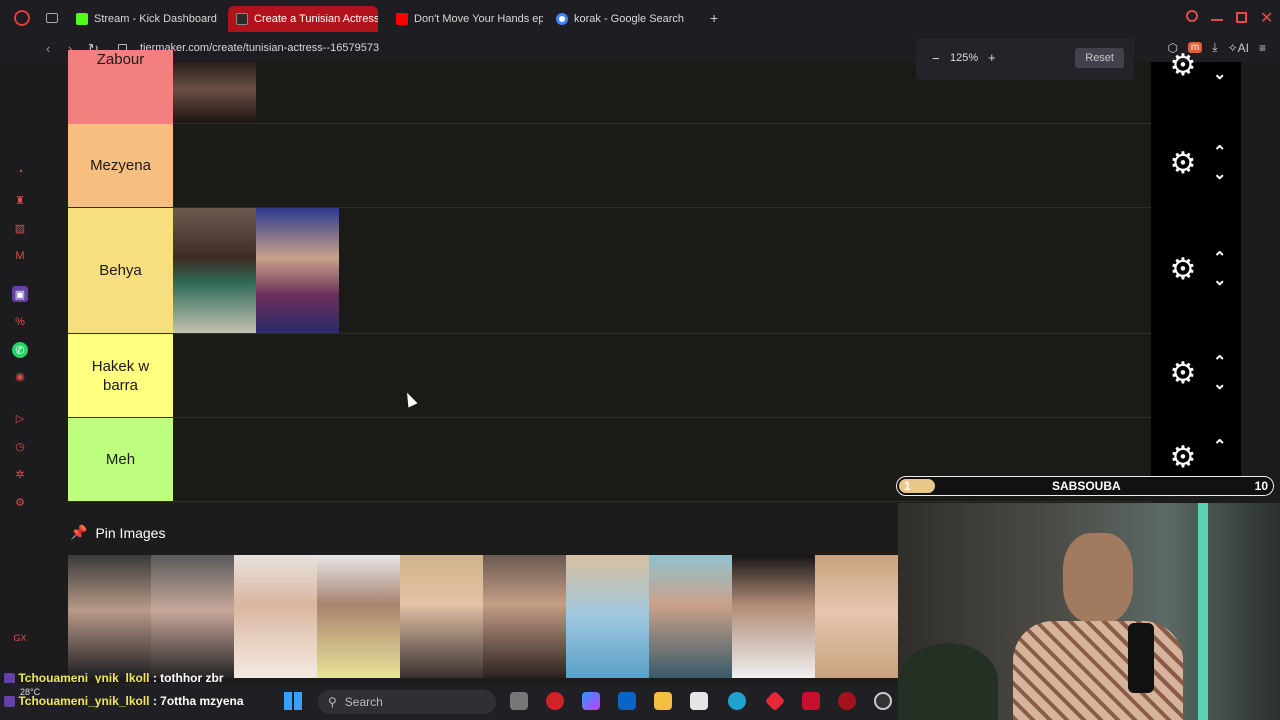 The image size is (1280, 720). What do you see at coordinates (20, 200) in the screenshot?
I see `aria-icon: ♜` at bounding box center [20, 200].